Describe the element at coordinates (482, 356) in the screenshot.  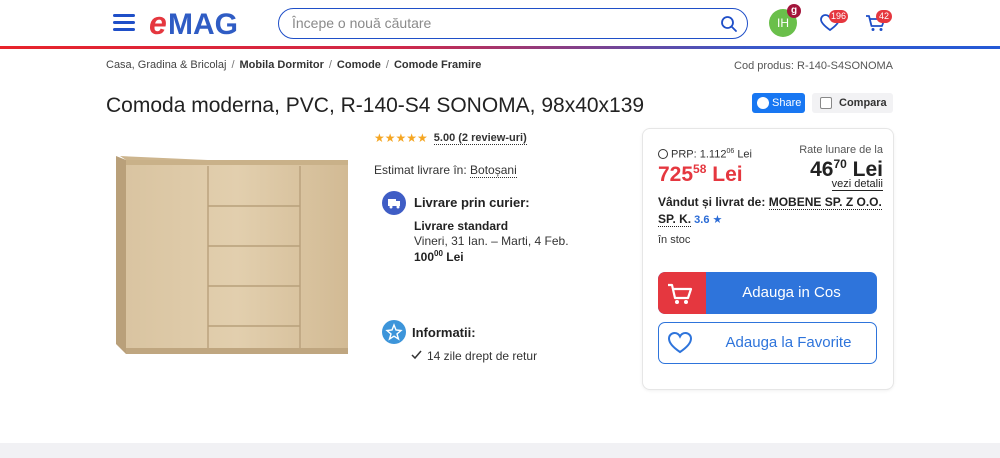
I see `return-policy: 14 zile drept de retur` at that location.